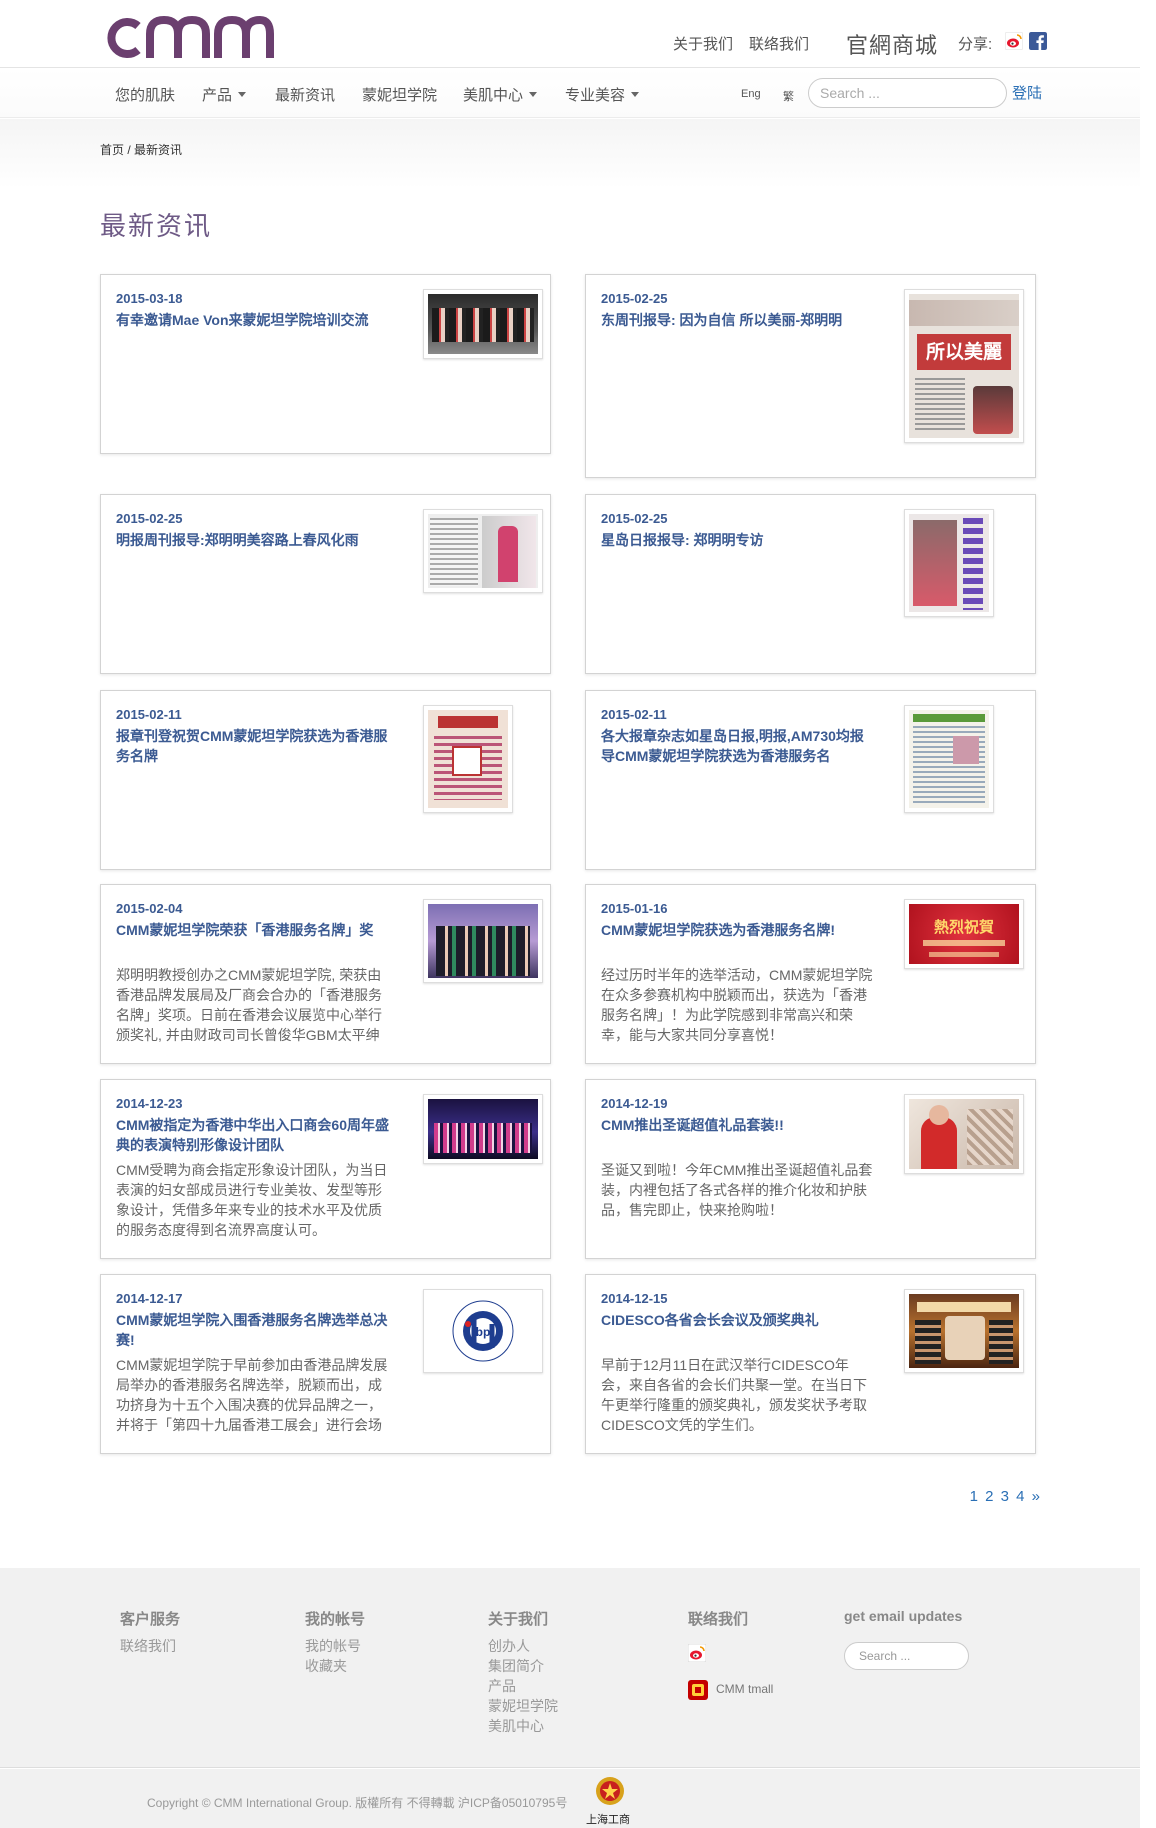 The height and width of the screenshot is (1828, 1156). Describe the element at coordinates (1036, 1496) in the screenshot. I see `next-page-link: »` at that location.